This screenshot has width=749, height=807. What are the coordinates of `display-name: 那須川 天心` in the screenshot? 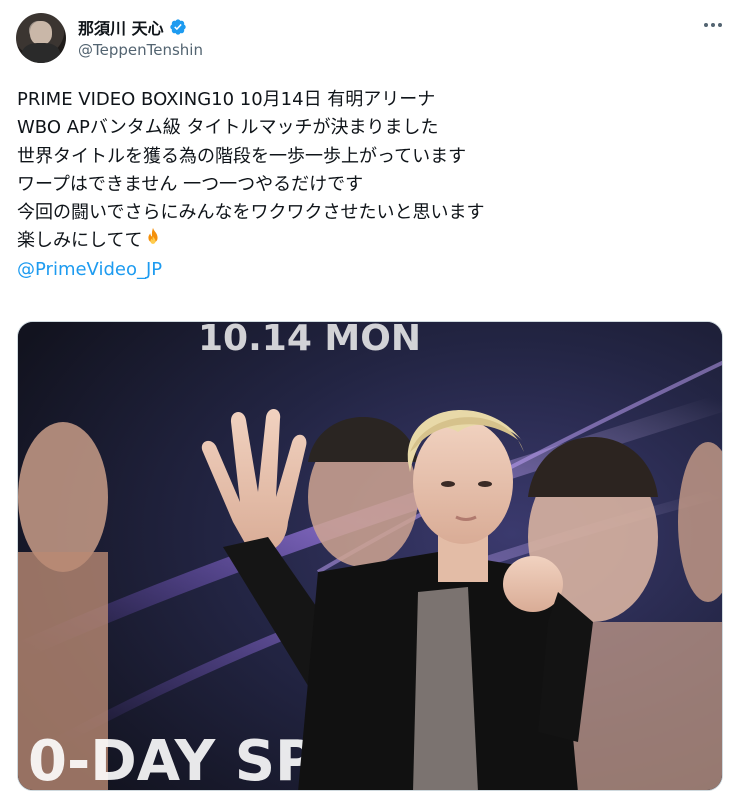 It's located at (121, 27).